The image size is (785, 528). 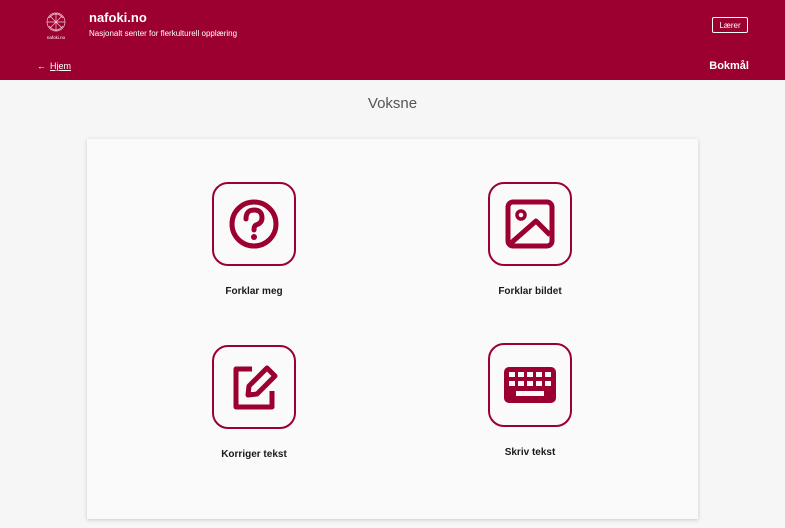 I want to click on language-selector: Bokmål, so click(x=729, y=66).